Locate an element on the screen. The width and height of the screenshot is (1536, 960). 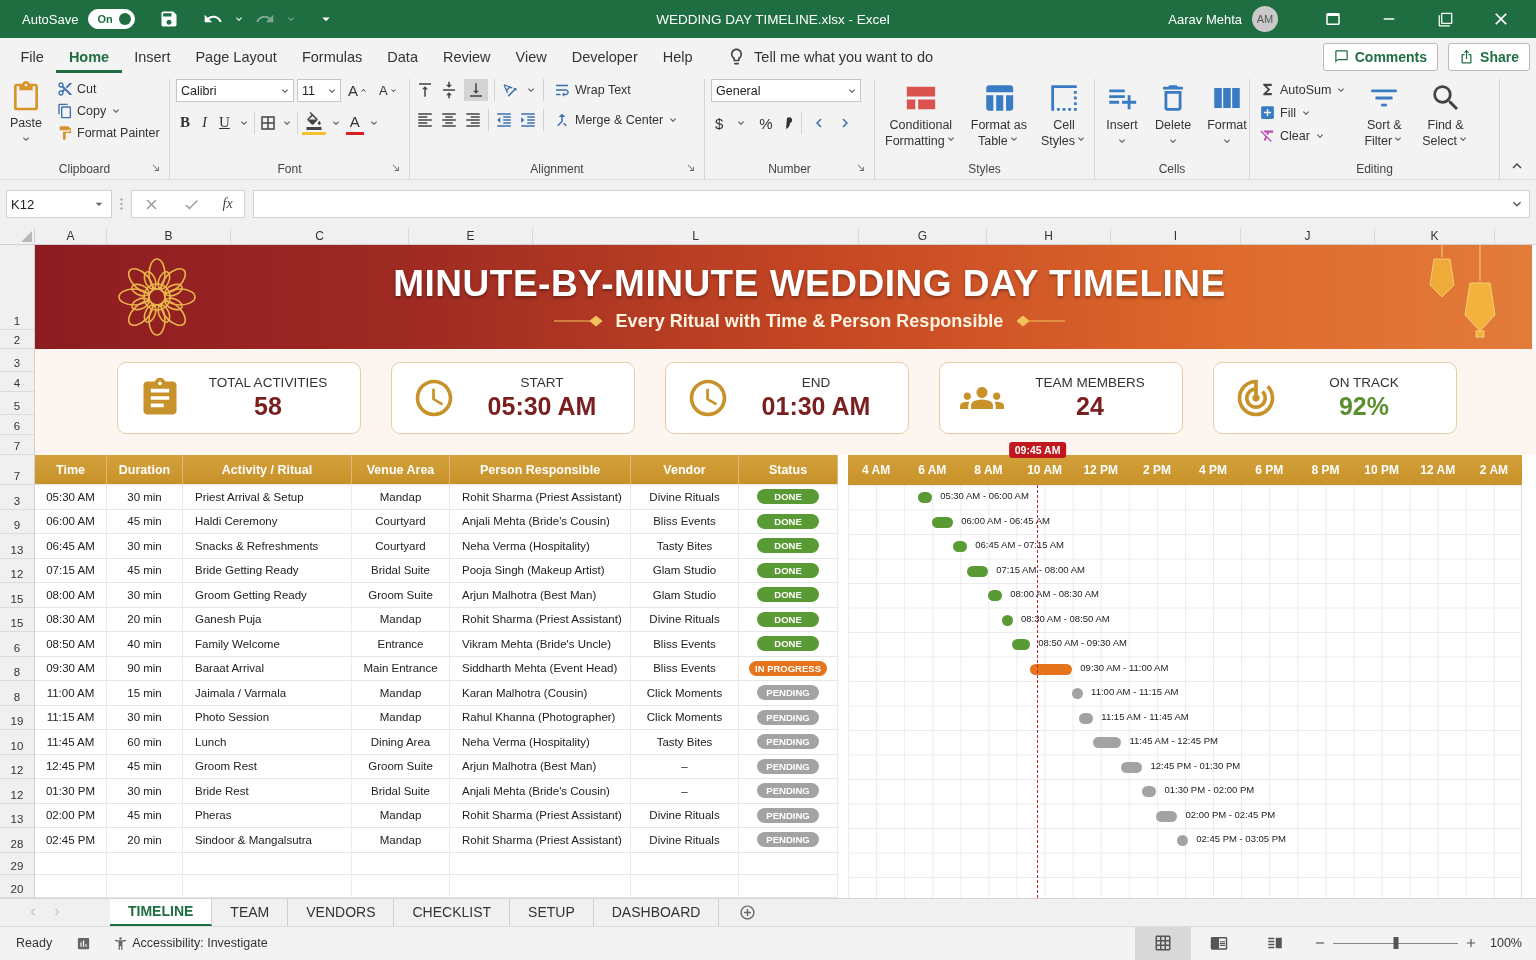
row-number: 20 is located at coordinates (17, 886).